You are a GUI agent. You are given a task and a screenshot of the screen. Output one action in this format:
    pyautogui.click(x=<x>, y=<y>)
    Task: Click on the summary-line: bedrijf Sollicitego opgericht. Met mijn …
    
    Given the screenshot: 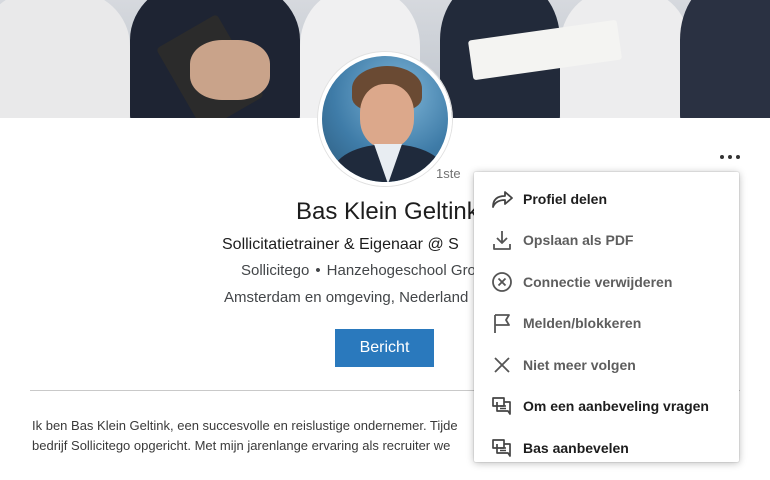 What is the action you would take?
    pyautogui.click(x=241, y=445)
    